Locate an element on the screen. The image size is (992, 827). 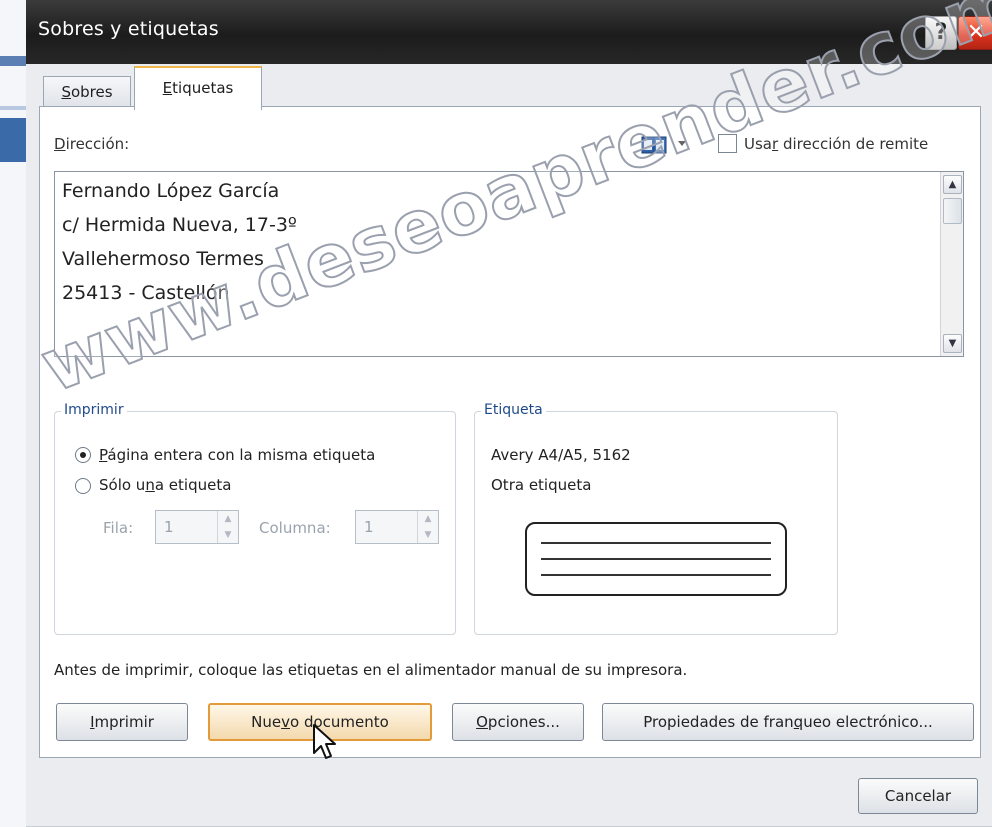
single-label-accel: n is located at coordinates (150, 485).